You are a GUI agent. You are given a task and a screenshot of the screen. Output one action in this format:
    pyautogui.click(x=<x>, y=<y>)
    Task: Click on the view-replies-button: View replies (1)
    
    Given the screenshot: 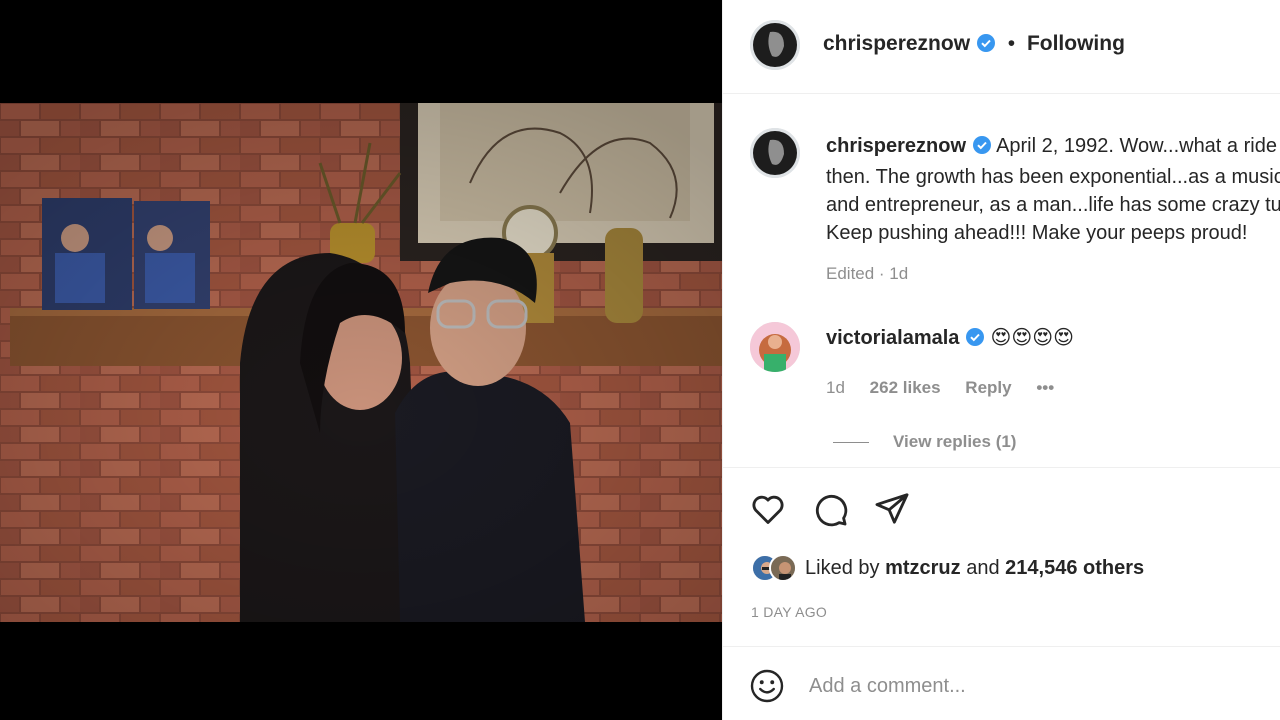 What is the action you would take?
    pyautogui.click(x=924, y=442)
    